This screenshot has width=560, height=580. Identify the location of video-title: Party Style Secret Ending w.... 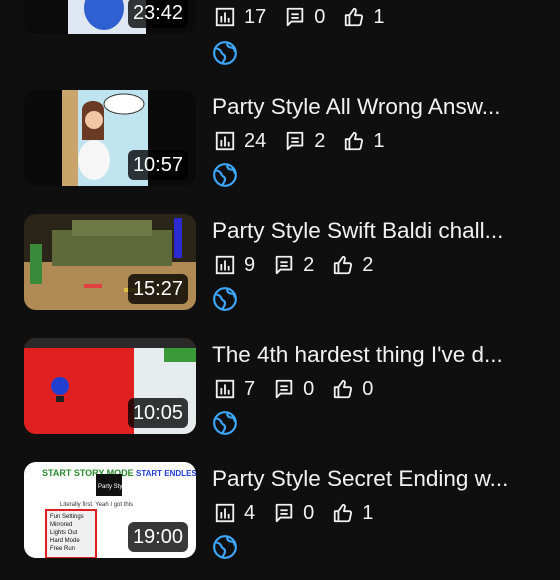
(380, 479).